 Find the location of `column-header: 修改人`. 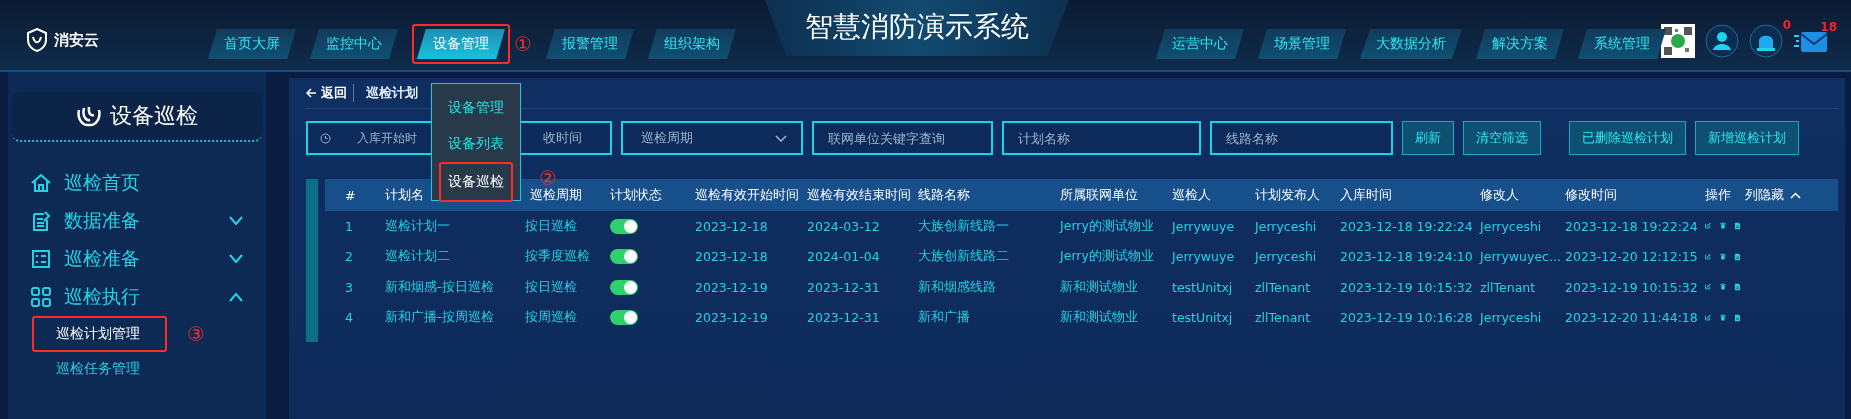

column-header: 修改人 is located at coordinates (1499, 195).